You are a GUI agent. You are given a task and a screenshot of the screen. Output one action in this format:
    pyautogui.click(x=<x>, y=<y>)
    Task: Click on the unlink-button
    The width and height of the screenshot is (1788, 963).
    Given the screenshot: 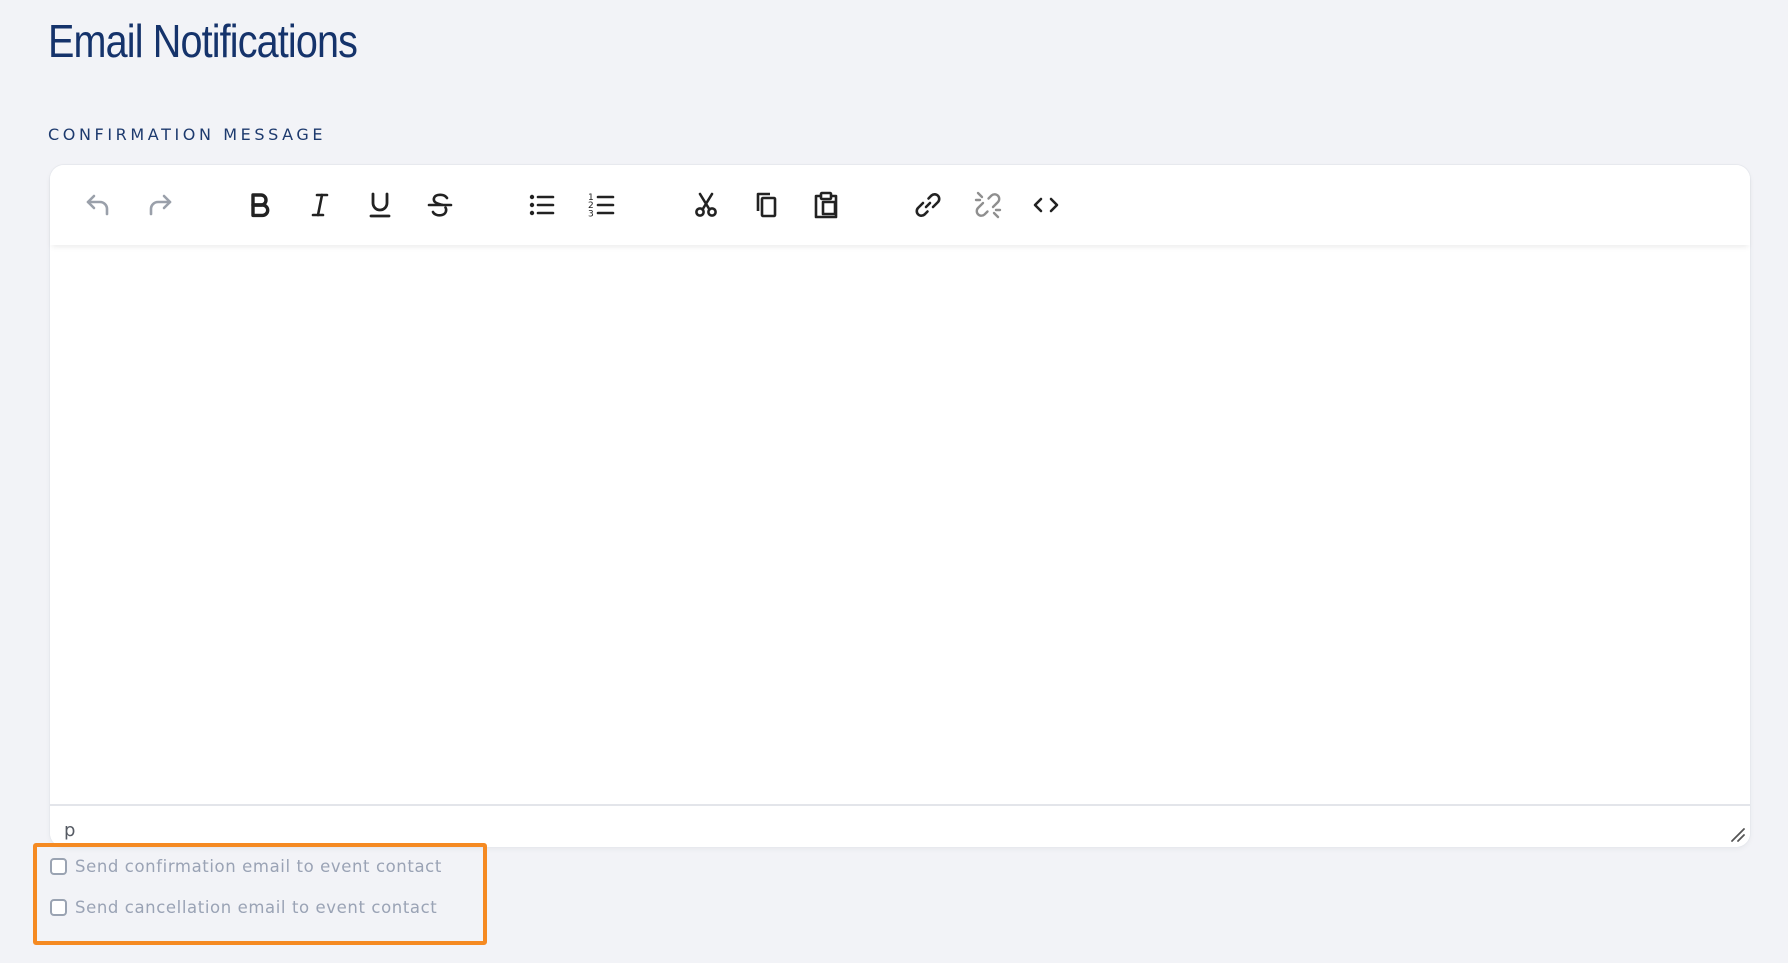 What is the action you would take?
    pyautogui.click(x=988, y=205)
    